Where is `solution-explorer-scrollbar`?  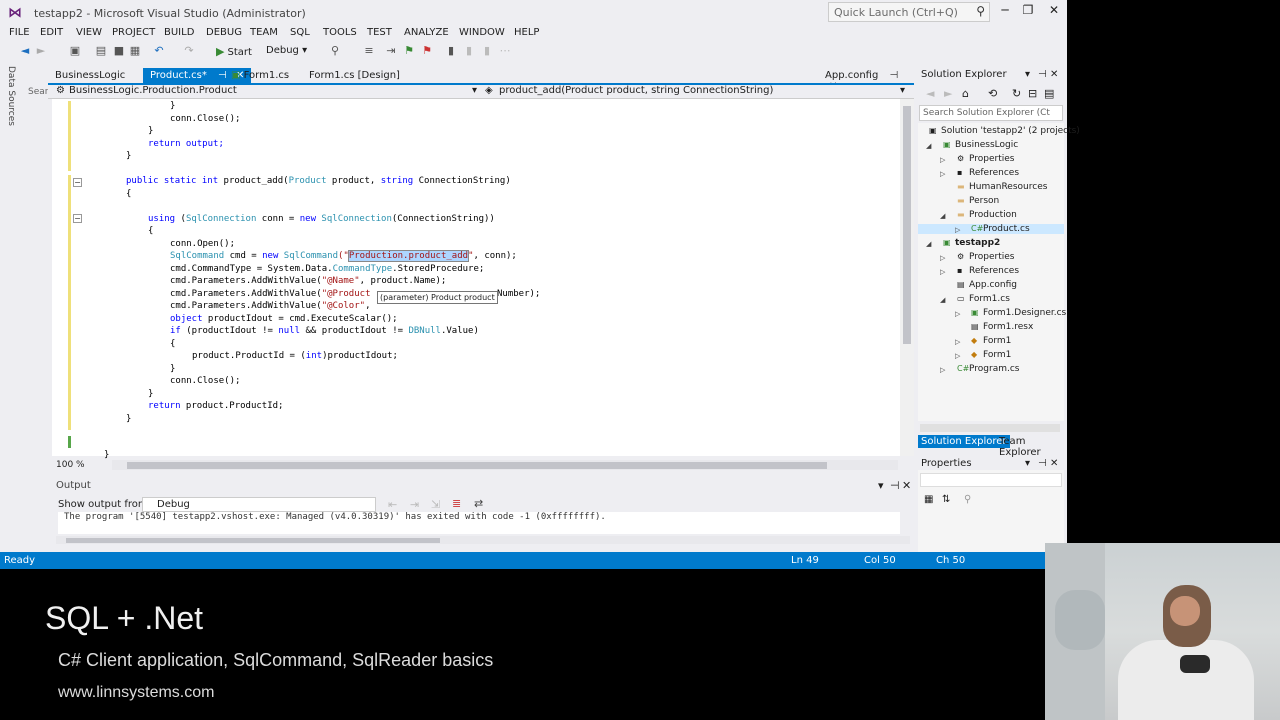
solution-explorer-scrollbar is located at coordinates (990, 428).